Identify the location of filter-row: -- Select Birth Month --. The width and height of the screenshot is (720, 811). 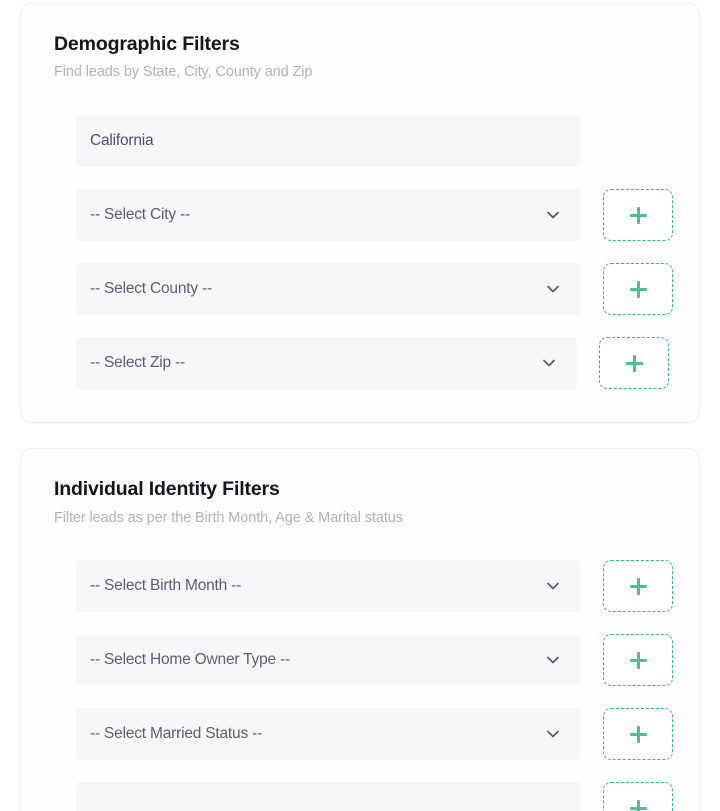
(360, 586).